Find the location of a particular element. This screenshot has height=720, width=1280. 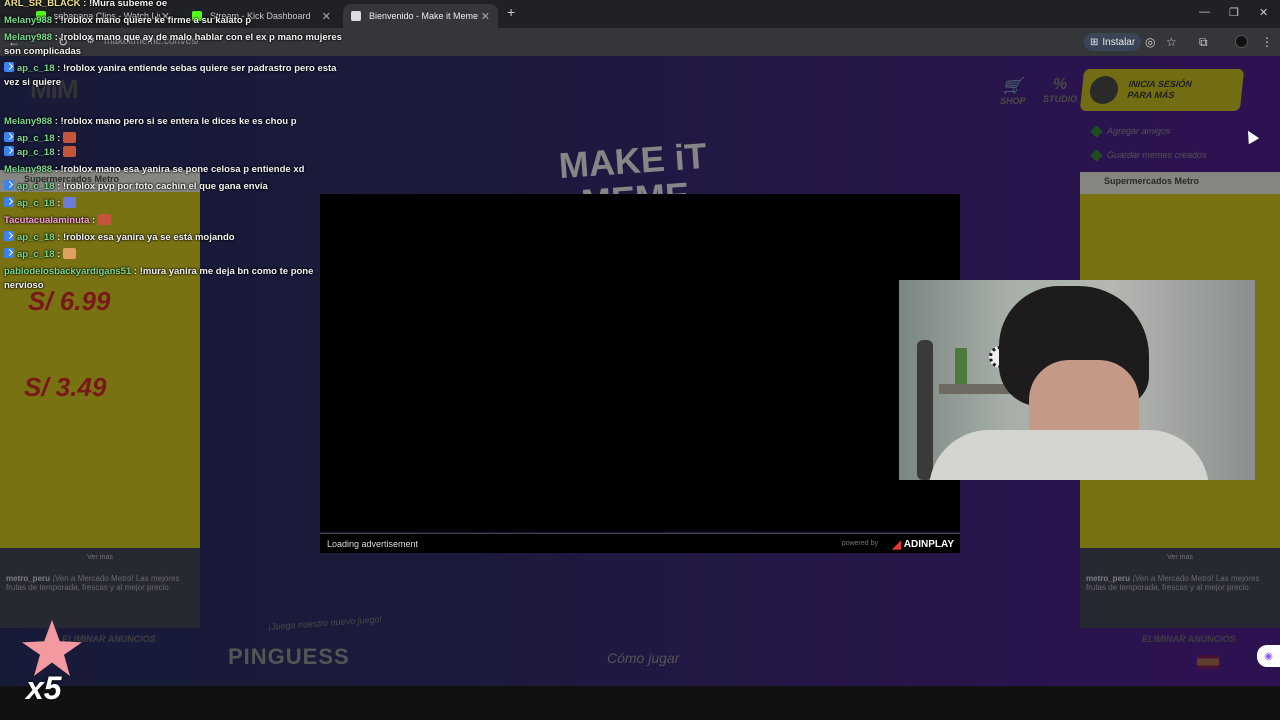

save-memes-link: Guardar memes creados is located at coordinates (1148, 155).